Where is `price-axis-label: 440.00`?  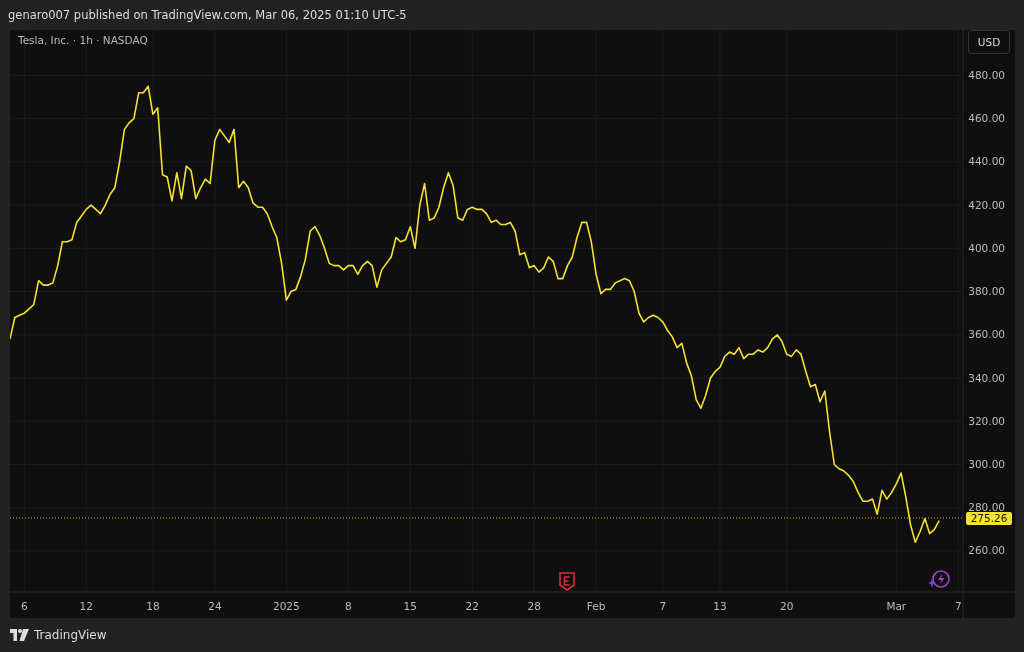
price-axis-label: 440.00 is located at coordinates (986, 161).